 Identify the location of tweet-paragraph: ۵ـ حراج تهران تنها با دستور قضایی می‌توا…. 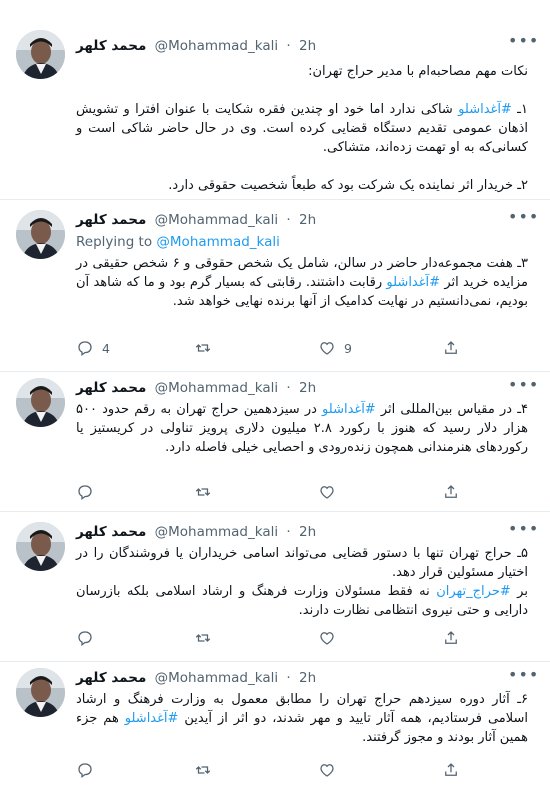
(302, 563).